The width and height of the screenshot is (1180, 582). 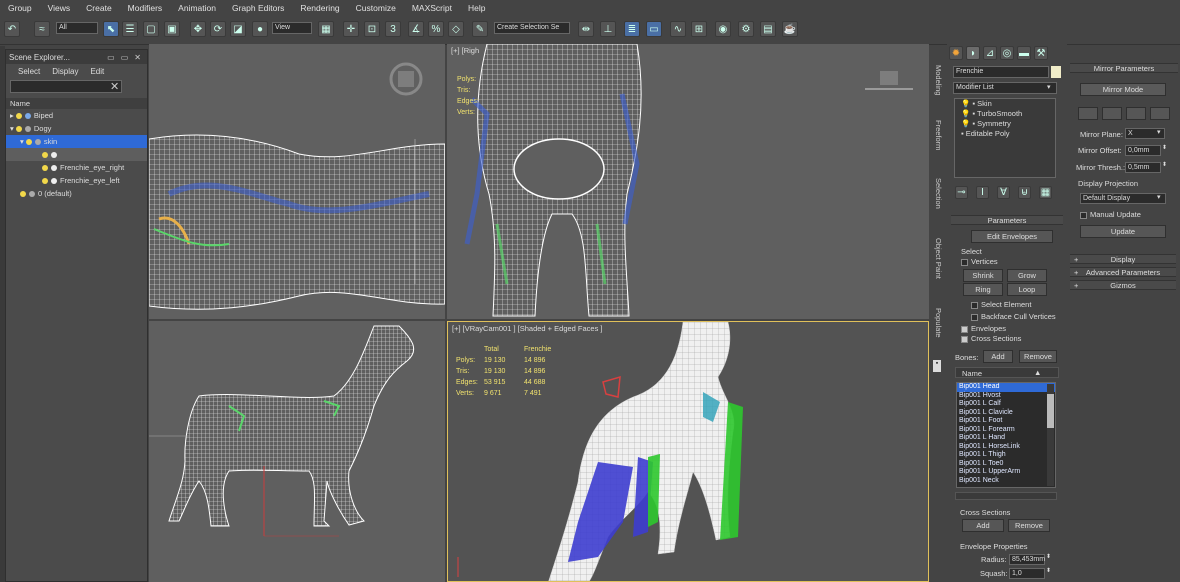 What do you see at coordinates (1006, 396) in the screenshot?
I see `bone-item: Bip001 Hvost` at bounding box center [1006, 396].